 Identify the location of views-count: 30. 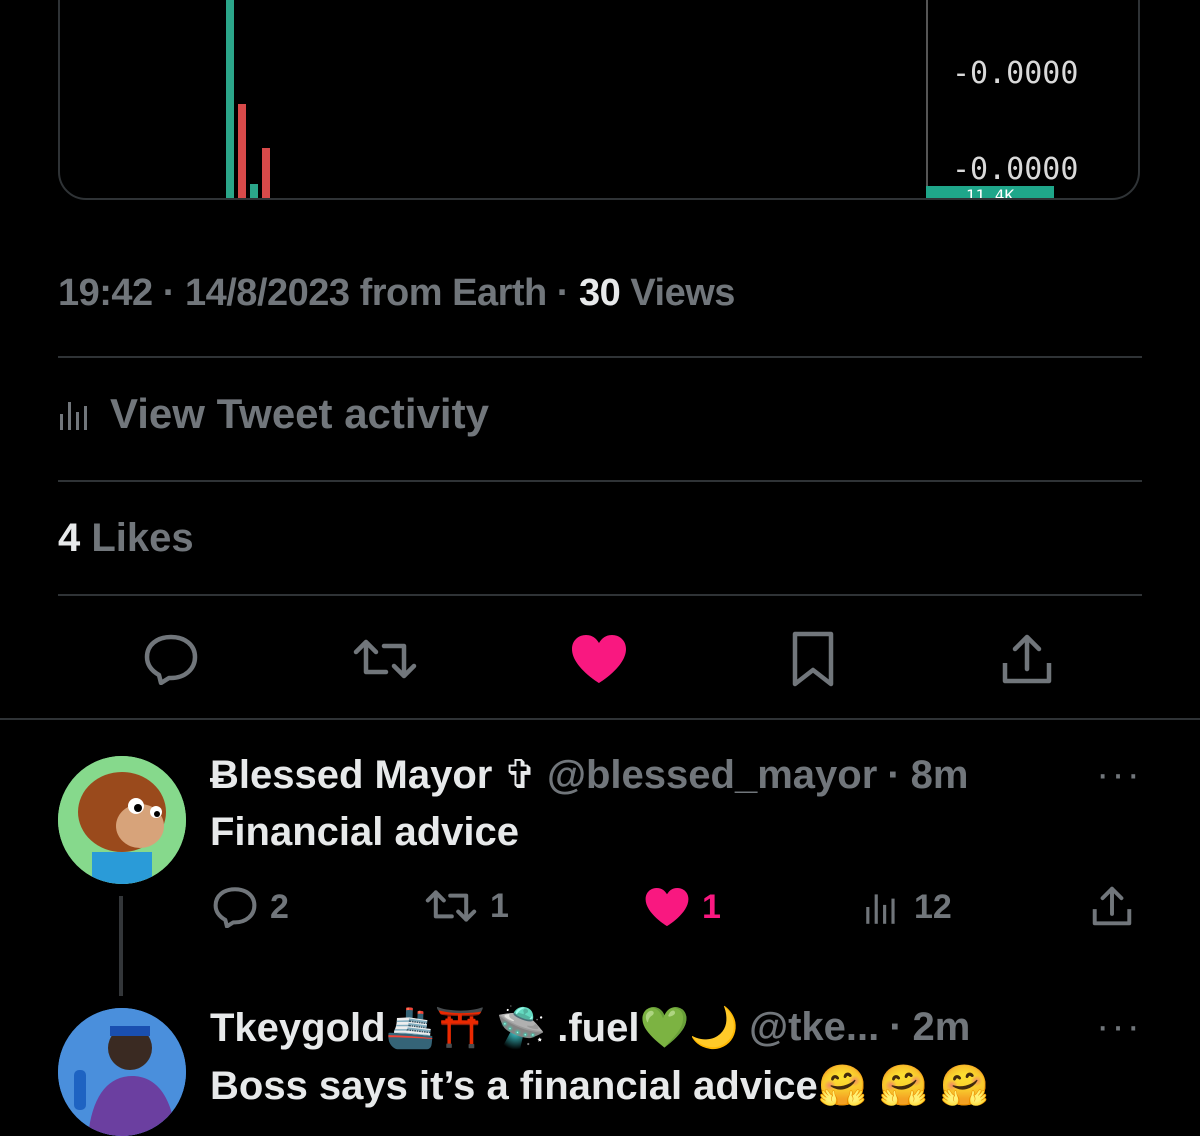
(600, 293).